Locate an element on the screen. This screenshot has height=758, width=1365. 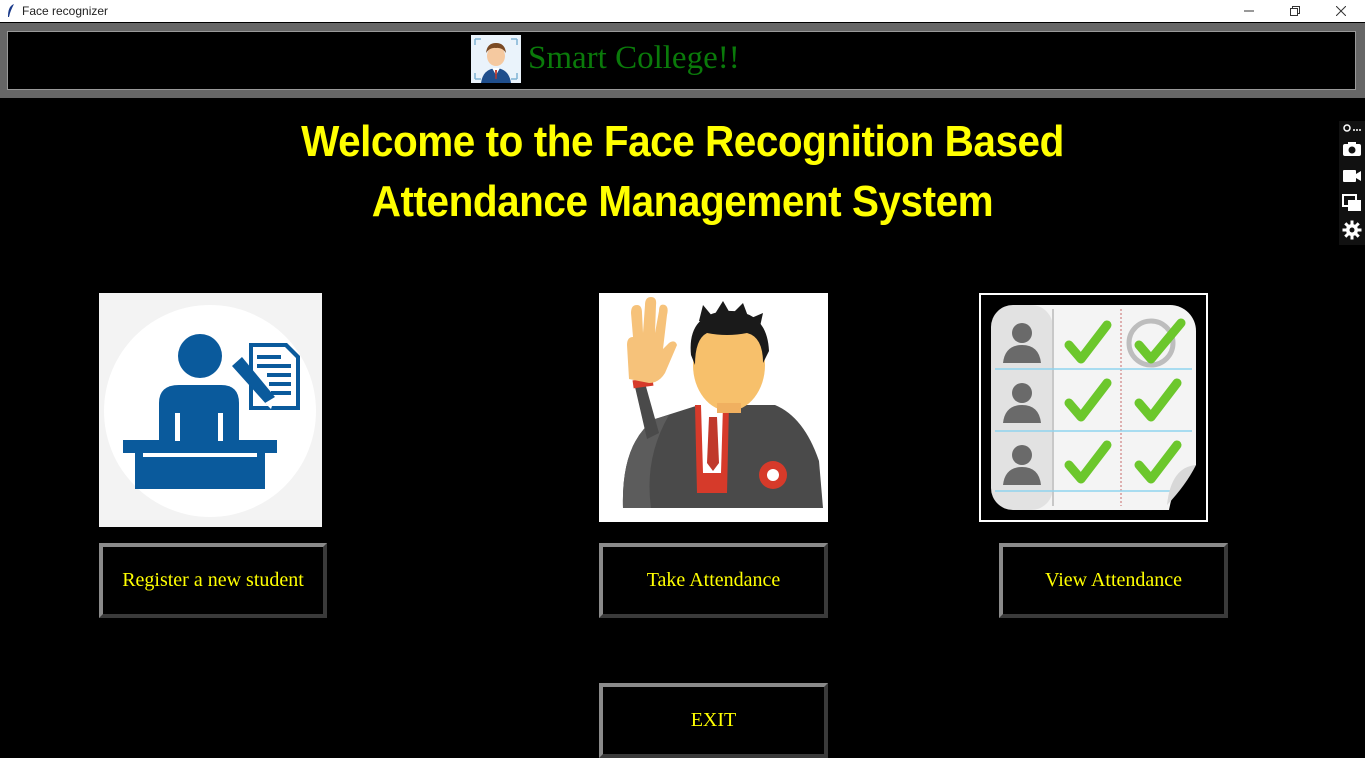
window-title-bar: Face recognizer is located at coordinates (682, 11).